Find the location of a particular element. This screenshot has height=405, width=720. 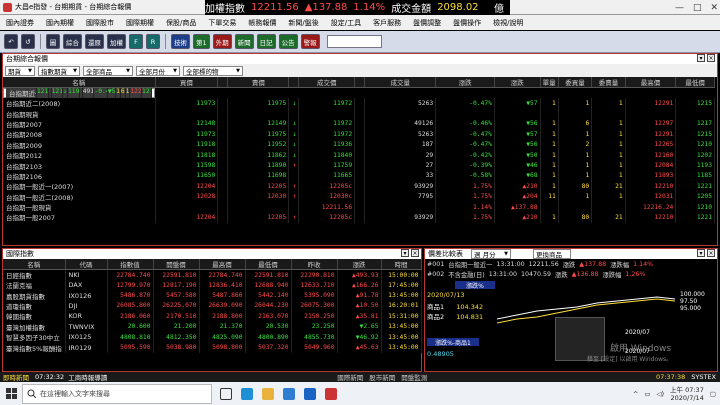

table-row: 台指期一般現貨 12211.56 1.14% ▲137.88 12216.24 1210 is located at coordinates (359, 207).